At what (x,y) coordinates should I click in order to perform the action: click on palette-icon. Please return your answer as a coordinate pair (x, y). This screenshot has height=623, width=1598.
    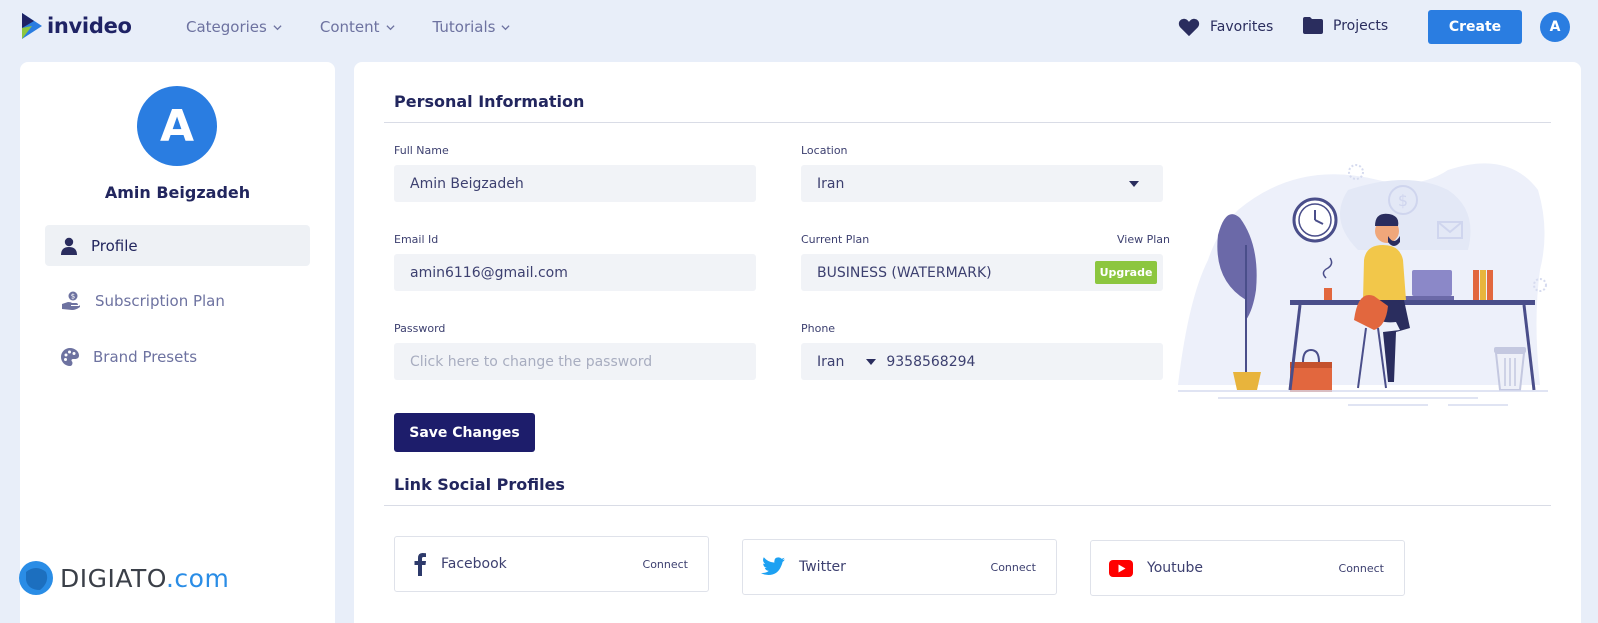
    Looking at the image, I should click on (70, 356).